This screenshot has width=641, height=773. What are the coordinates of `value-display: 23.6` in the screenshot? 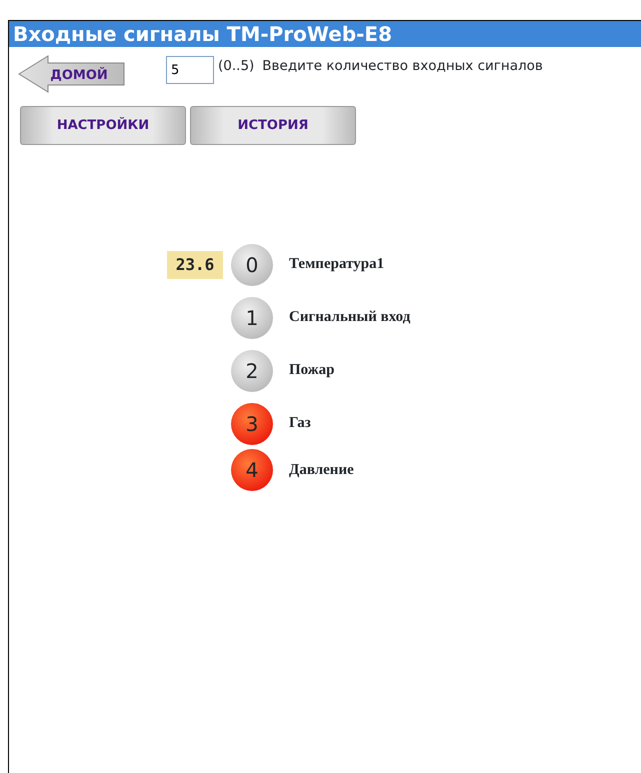 It's located at (195, 264).